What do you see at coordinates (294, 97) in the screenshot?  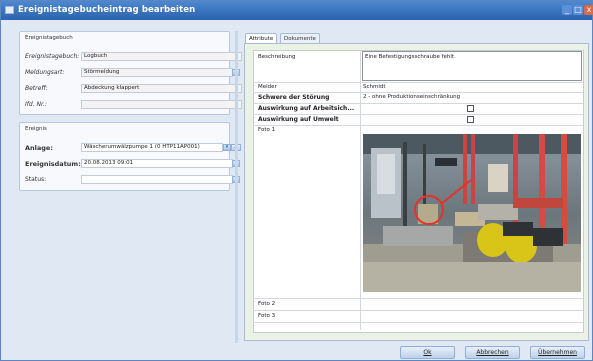 I see `severity-label: Schwere der Störung` at bounding box center [294, 97].